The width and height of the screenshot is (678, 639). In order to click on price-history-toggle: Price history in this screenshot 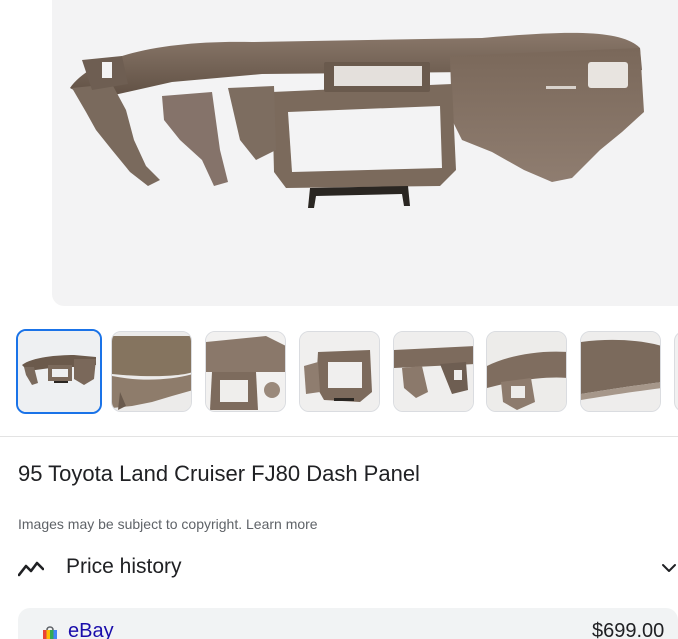, I will do `click(339, 568)`.